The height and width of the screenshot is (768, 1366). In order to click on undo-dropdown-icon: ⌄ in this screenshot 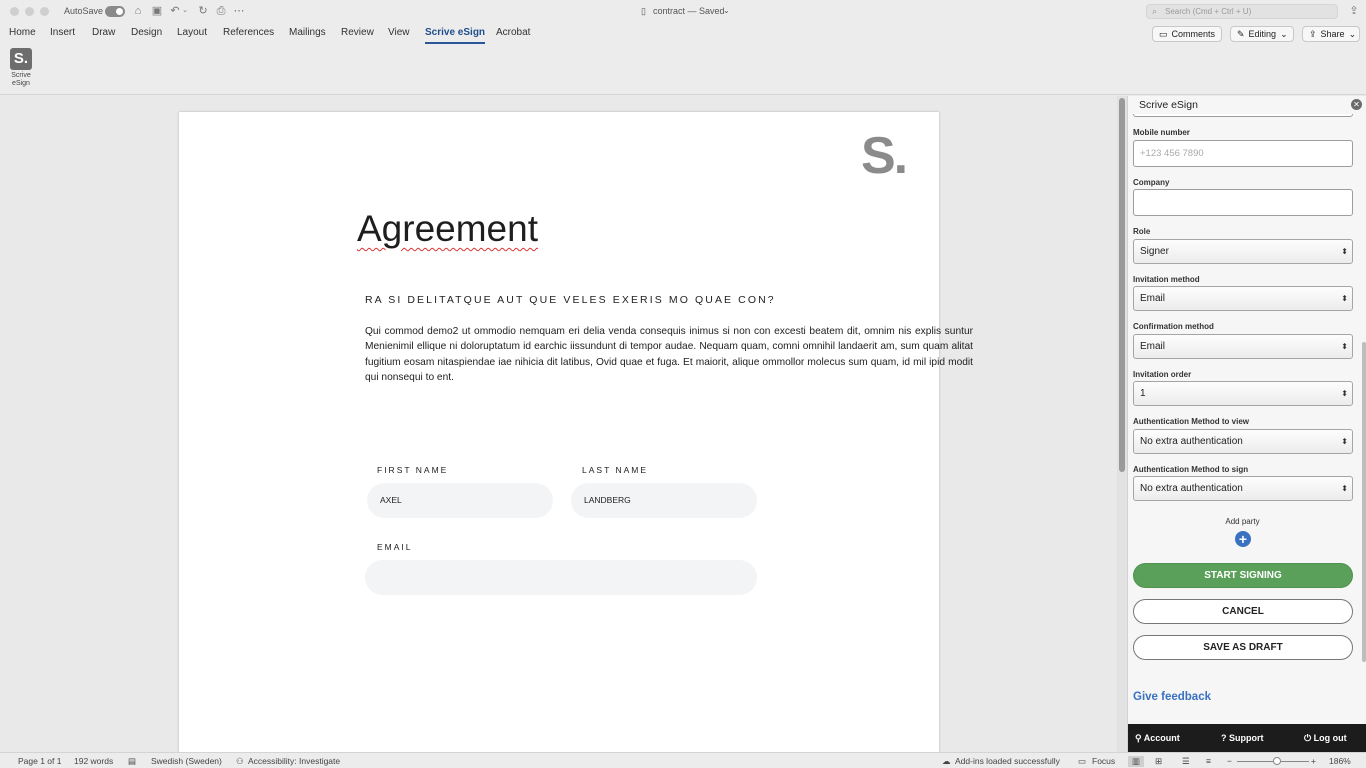, I will do `click(185, 11)`.